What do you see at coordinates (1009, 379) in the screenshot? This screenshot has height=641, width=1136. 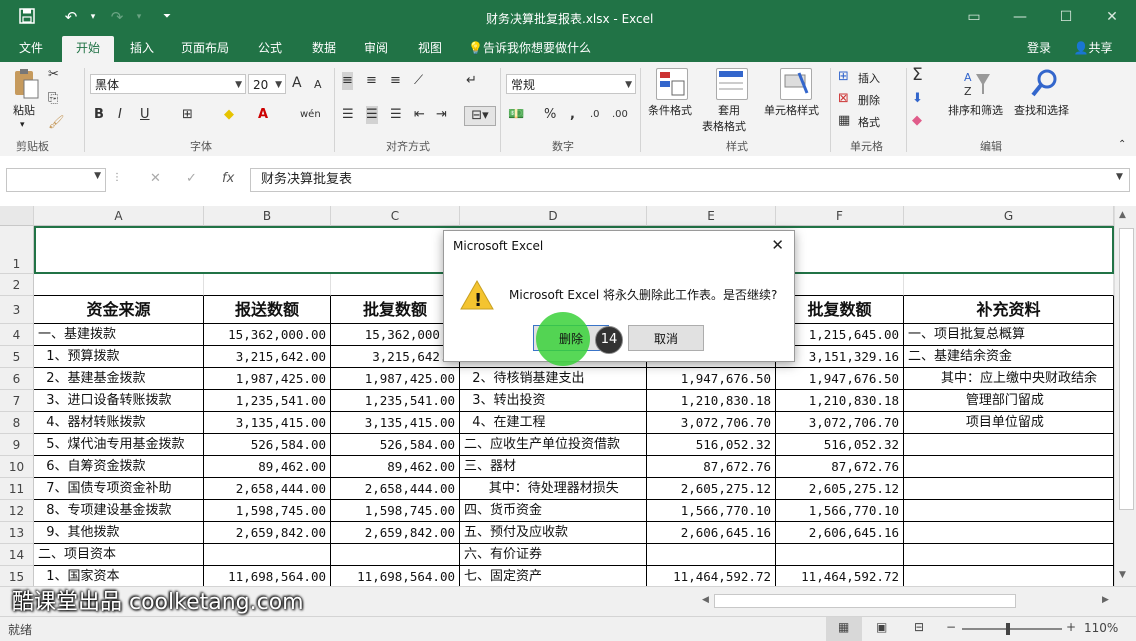 I see `table-cell: 其中：应上缴中央财政结余` at bounding box center [1009, 379].